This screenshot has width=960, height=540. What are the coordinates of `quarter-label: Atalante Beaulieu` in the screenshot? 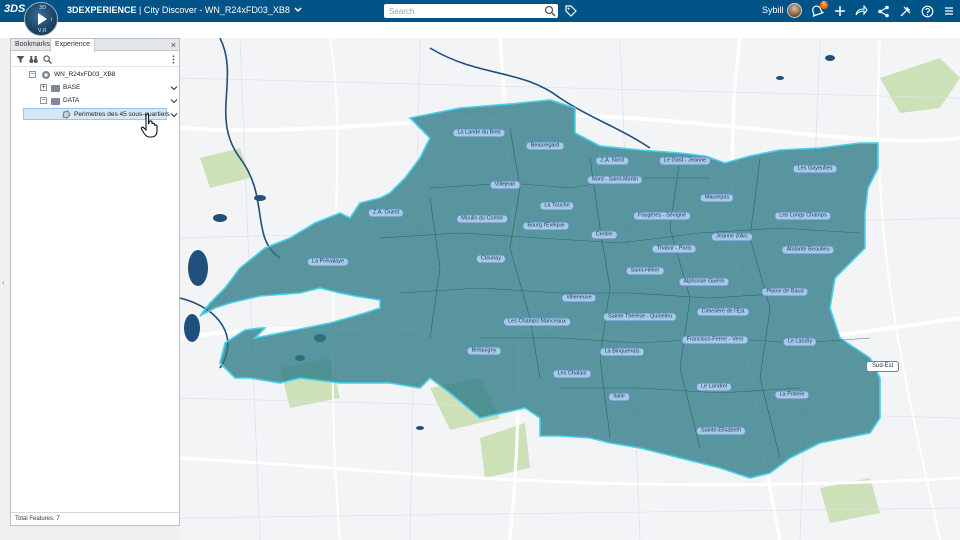 It's located at (808, 250).